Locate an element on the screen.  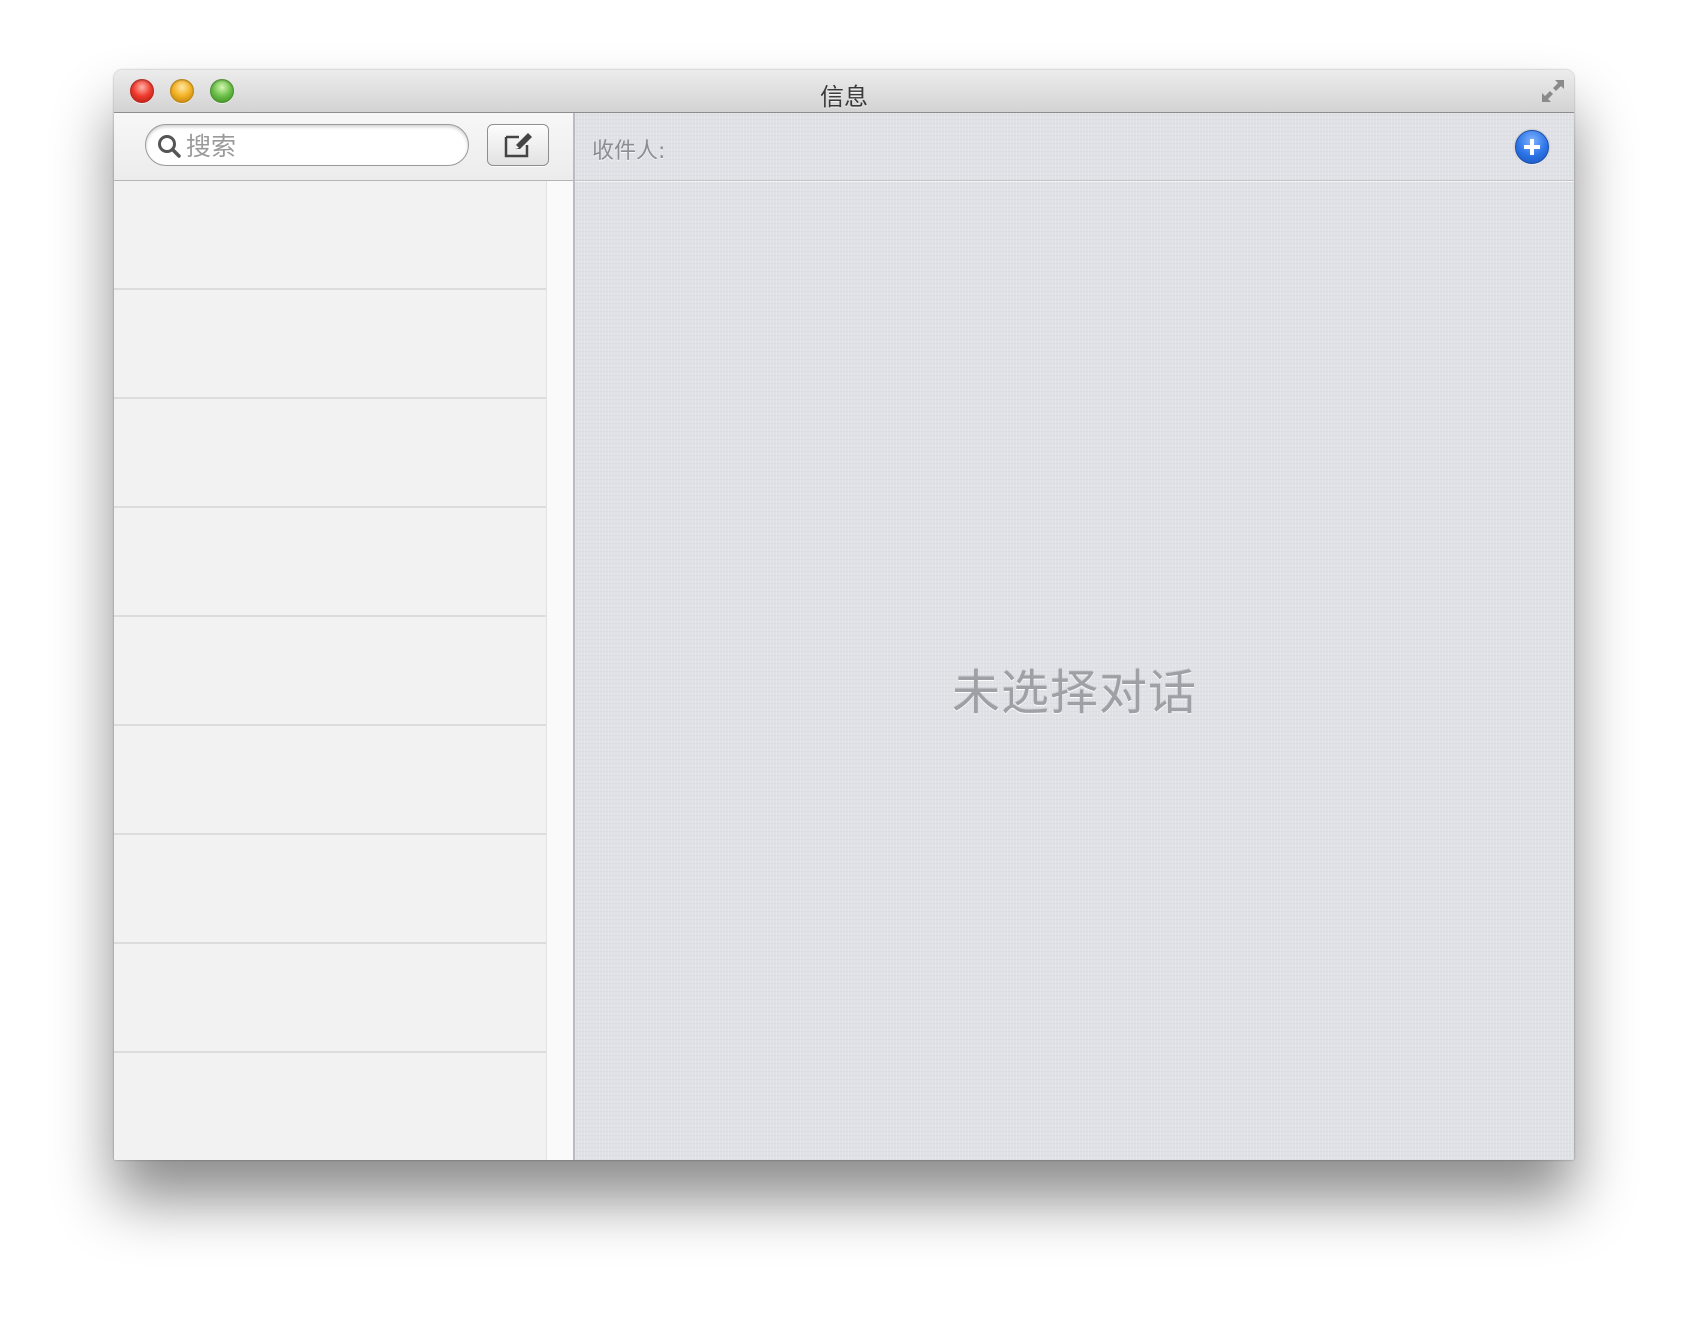
plus-icon is located at coordinates (1532, 147).